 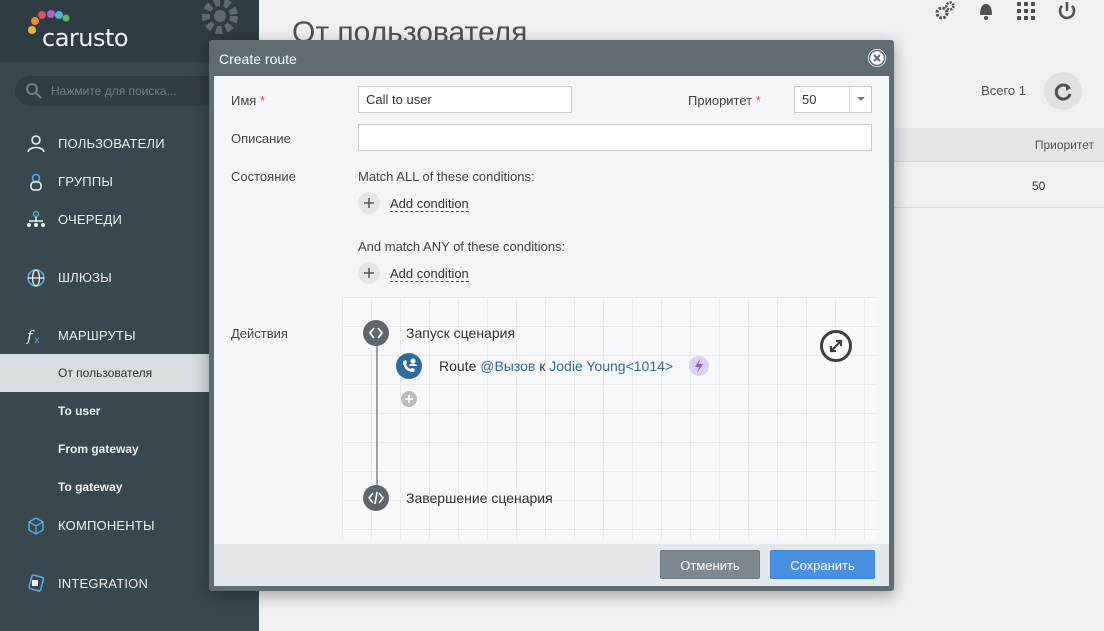 I want to click on expand-button, so click(x=836, y=346).